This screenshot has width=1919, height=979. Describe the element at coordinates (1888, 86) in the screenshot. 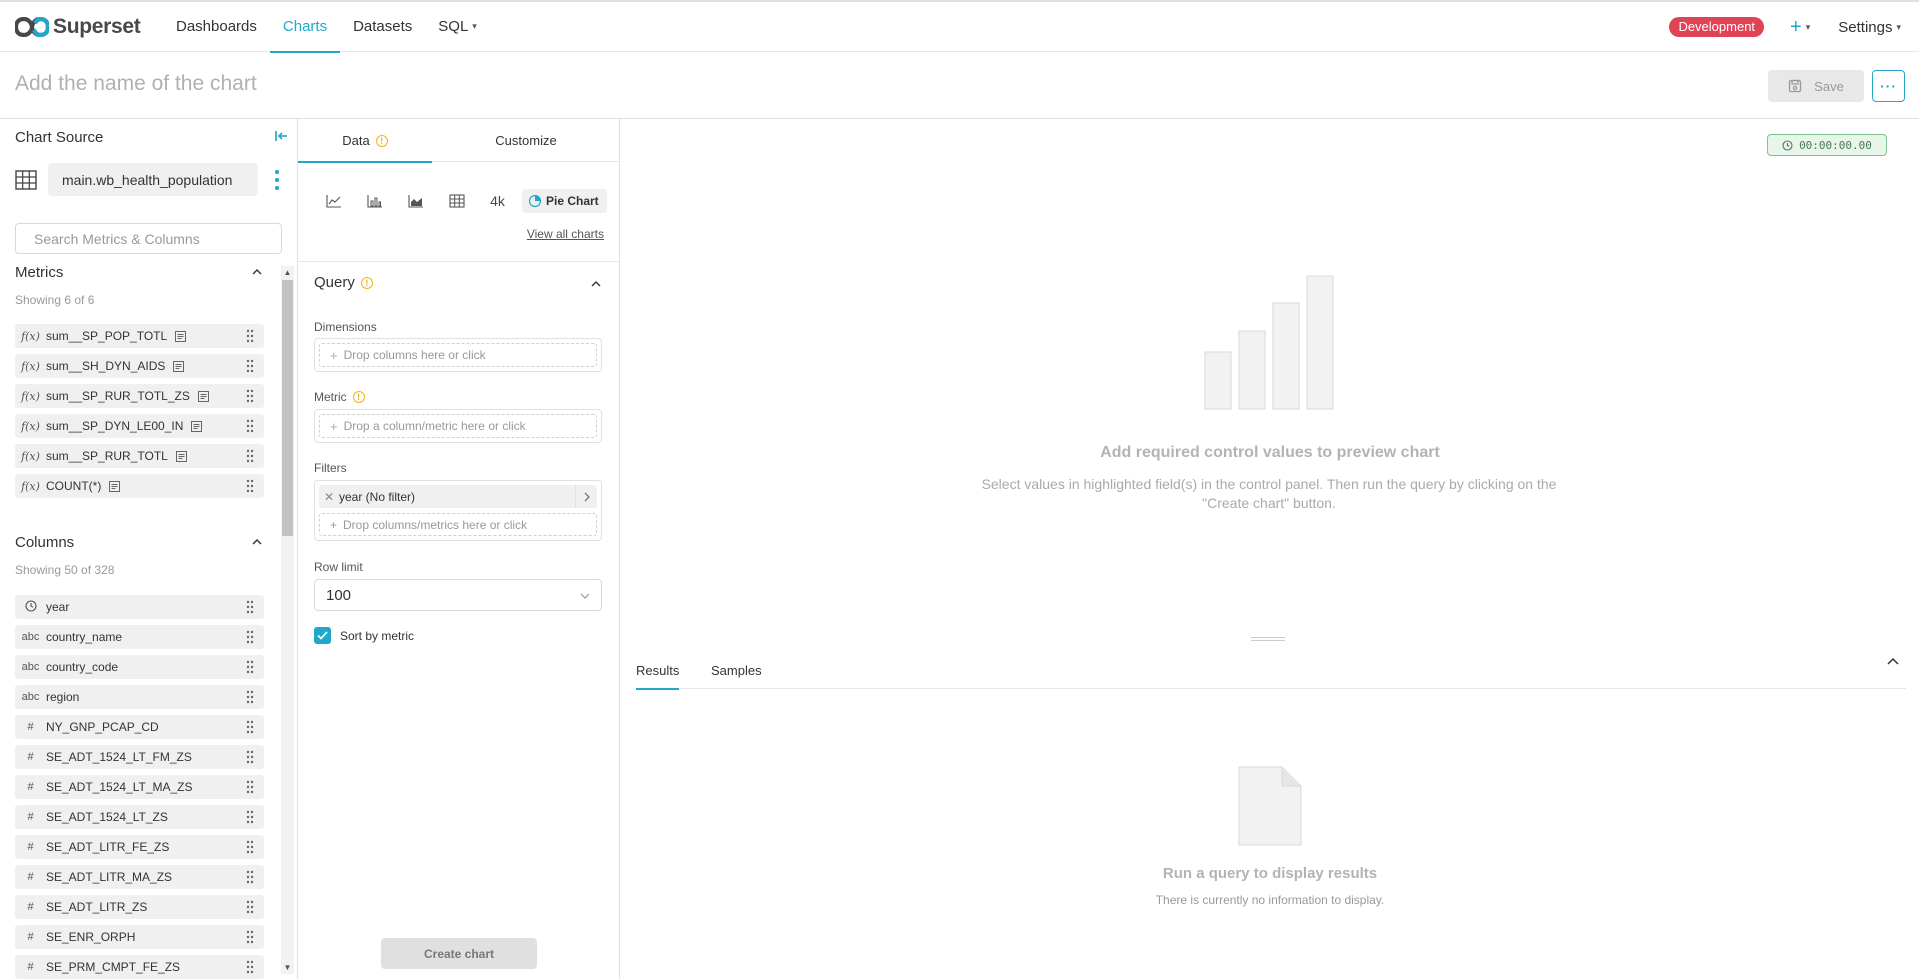

I see `more-actions-button: ···` at that location.